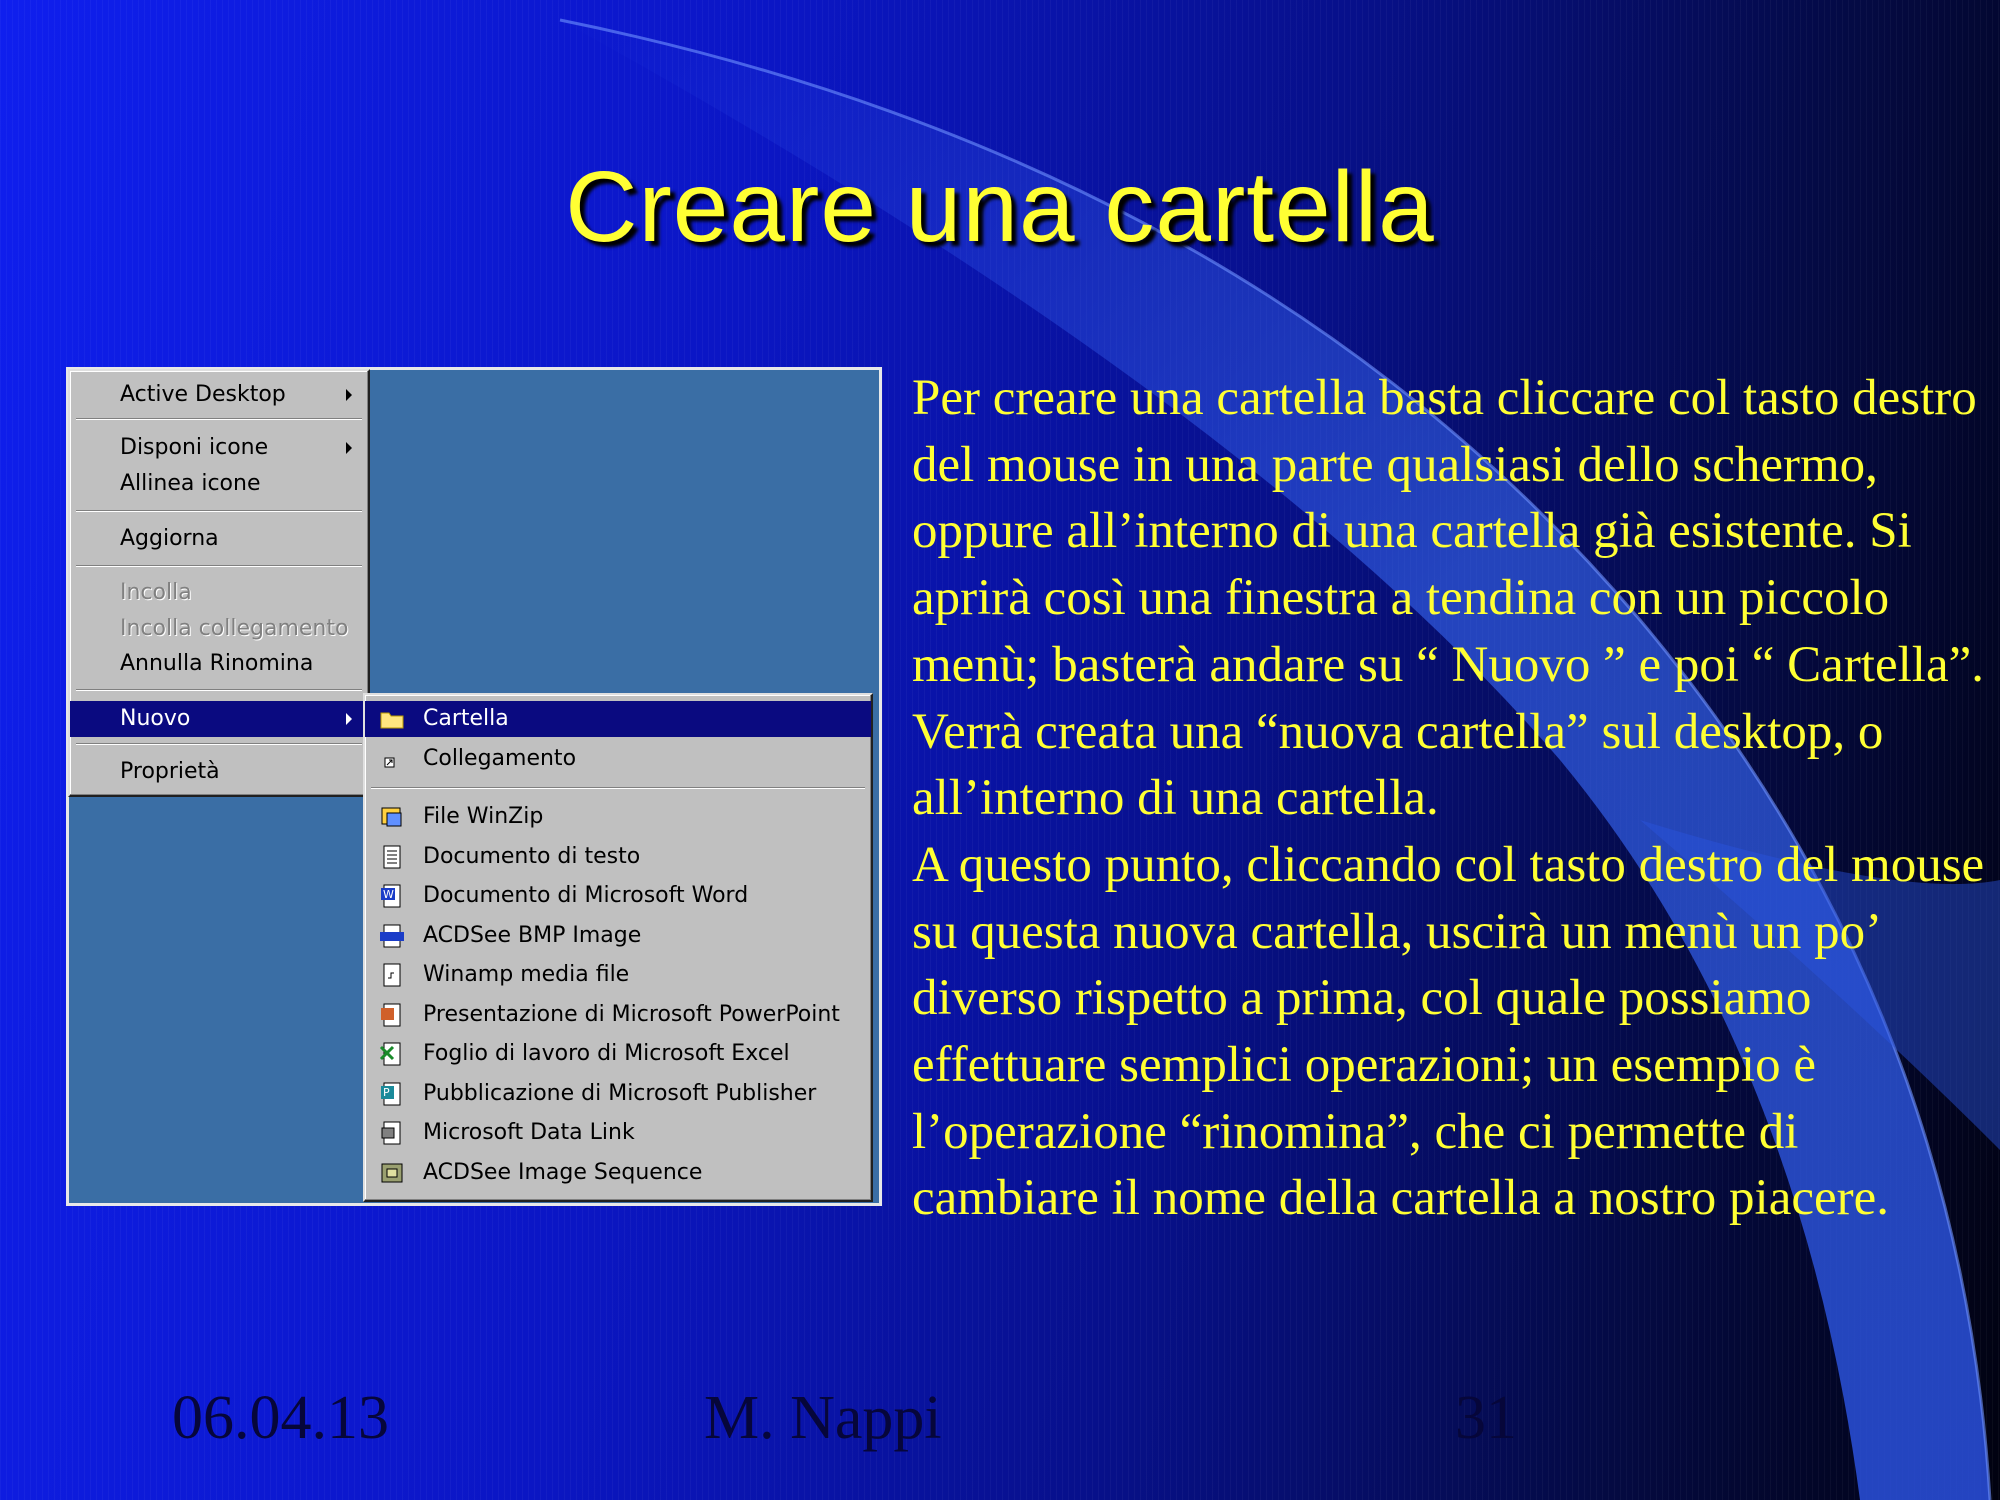 The height and width of the screenshot is (1500, 2000). What do you see at coordinates (483, 816) in the screenshot?
I see `menu-item-label: File WinZip` at bounding box center [483, 816].